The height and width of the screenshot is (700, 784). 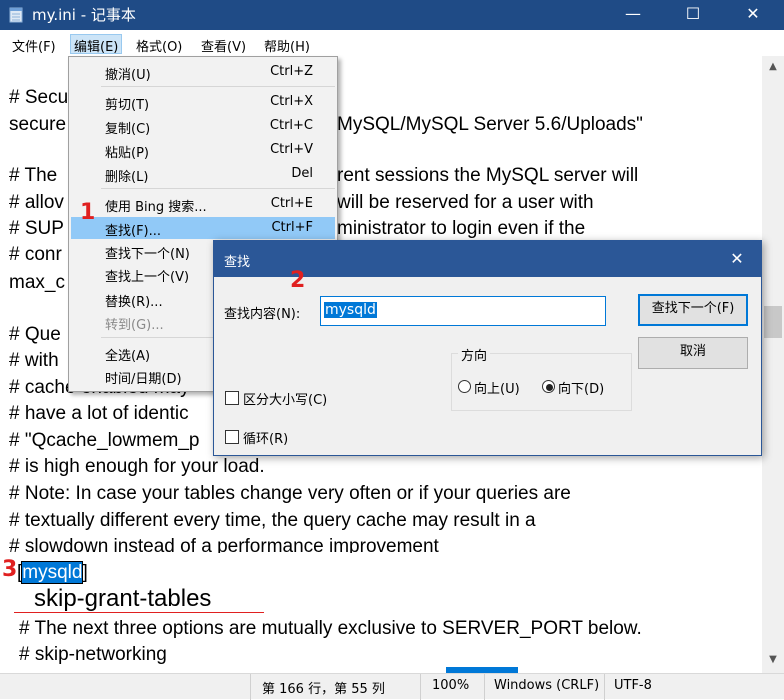 I want to click on menu-item-cut: 剪切(T) Ctrl+X, so click(x=203, y=102).